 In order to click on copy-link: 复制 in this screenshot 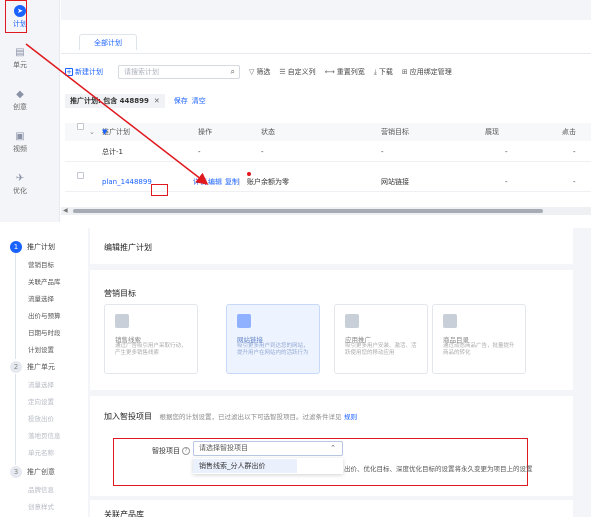, I will do `click(232, 182)`.